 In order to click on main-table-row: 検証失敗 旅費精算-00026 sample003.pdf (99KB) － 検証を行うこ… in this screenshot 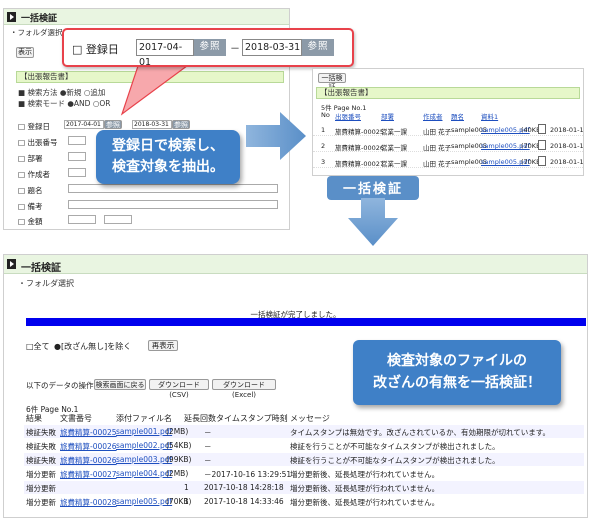, I will do `click(304, 459)`.